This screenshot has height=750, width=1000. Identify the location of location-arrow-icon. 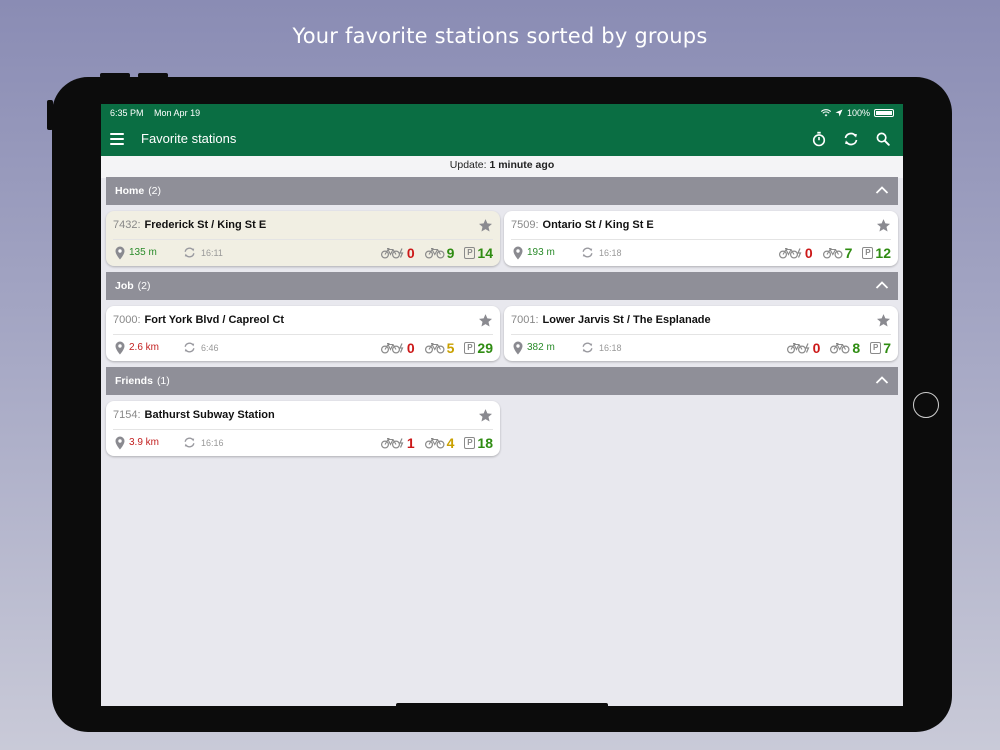
(839, 112).